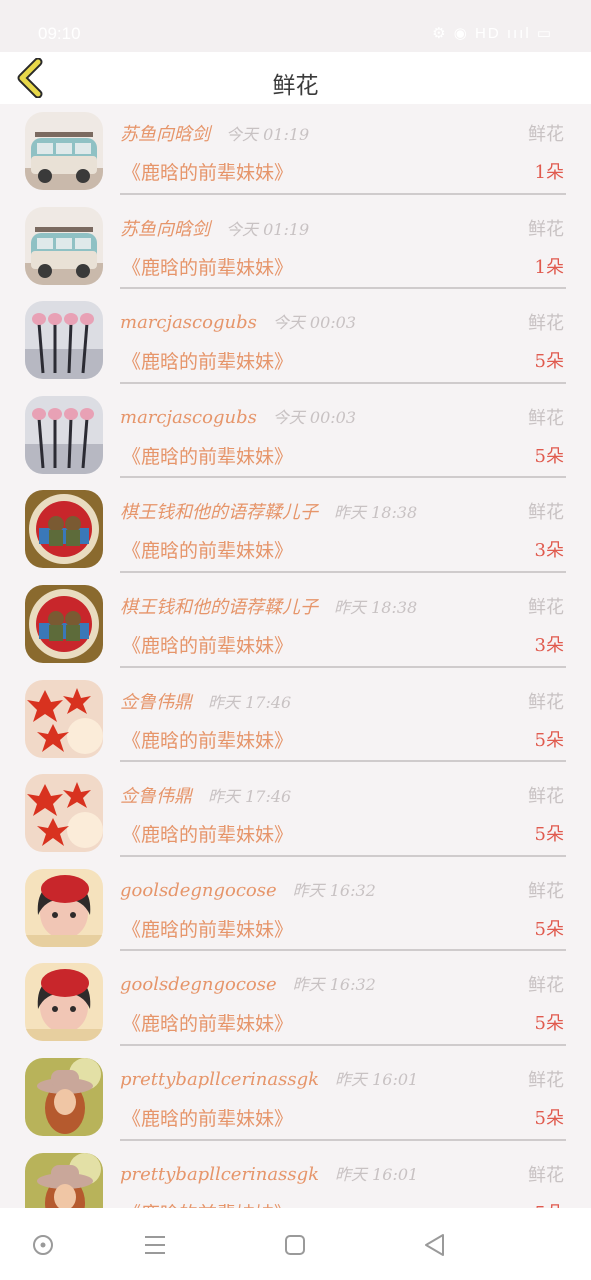 The image size is (591, 1280). I want to click on back-nav-button, so click(435, 1245).